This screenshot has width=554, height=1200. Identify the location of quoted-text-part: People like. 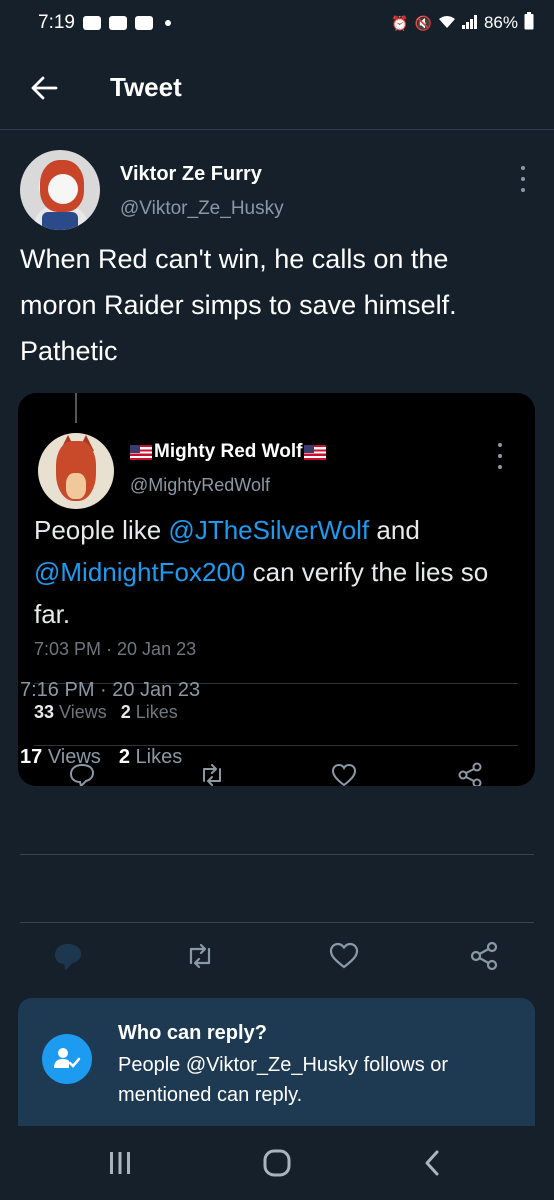
(101, 530).